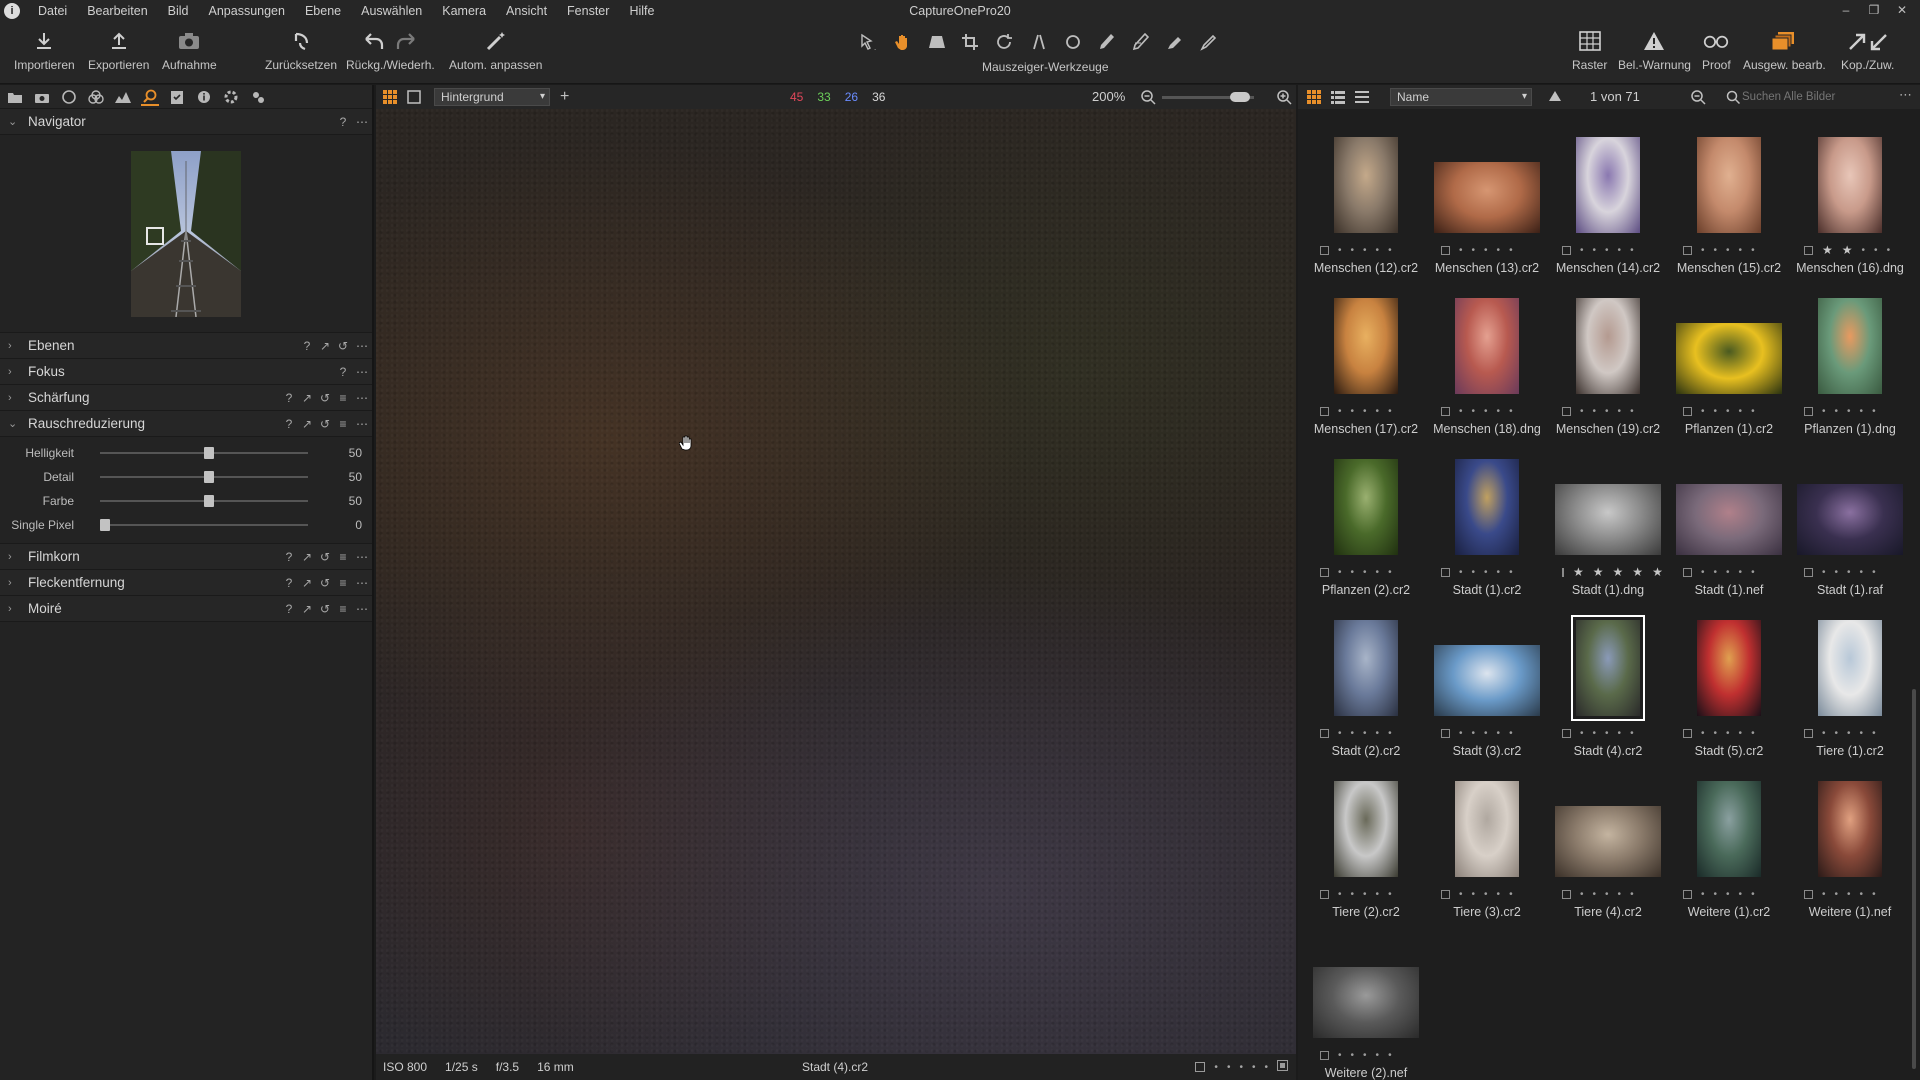 This screenshot has width=1920, height=1080. Describe the element at coordinates (209, 453) in the screenshot. I see `slider-knob` at that location.